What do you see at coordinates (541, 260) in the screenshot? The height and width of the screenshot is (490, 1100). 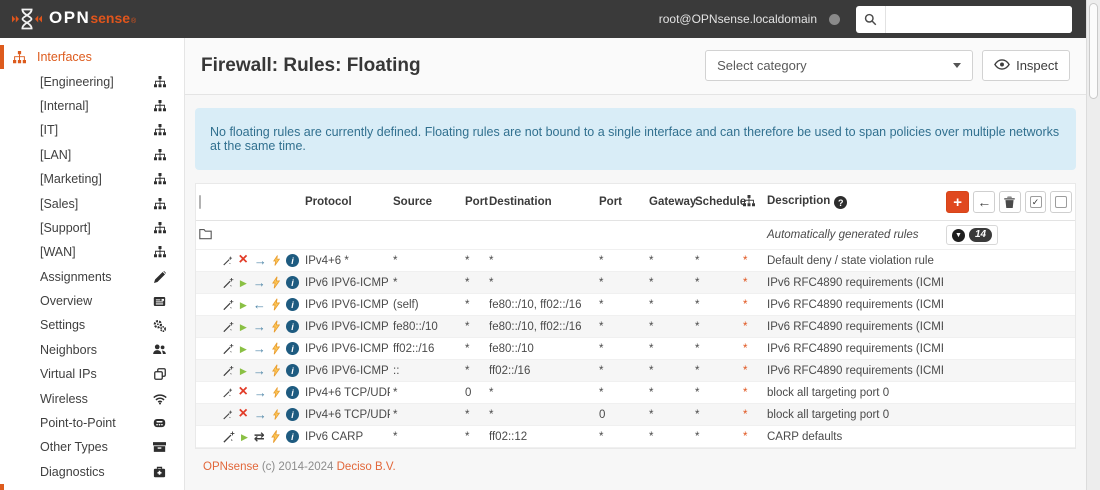 I see `destination-cell: *` at bounding box center [541, 260].